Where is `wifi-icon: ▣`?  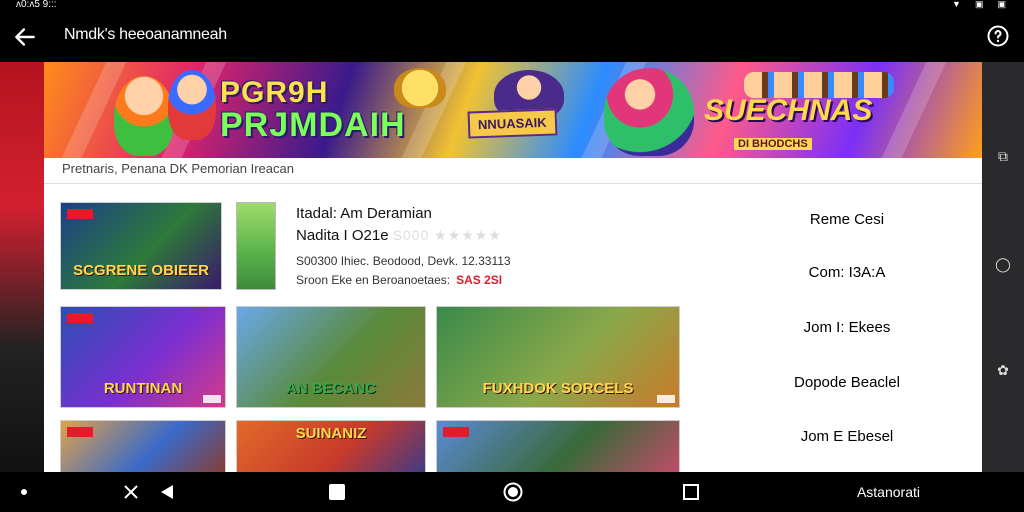
wifi-icon: ▣ is located at coordinates (979, 4).